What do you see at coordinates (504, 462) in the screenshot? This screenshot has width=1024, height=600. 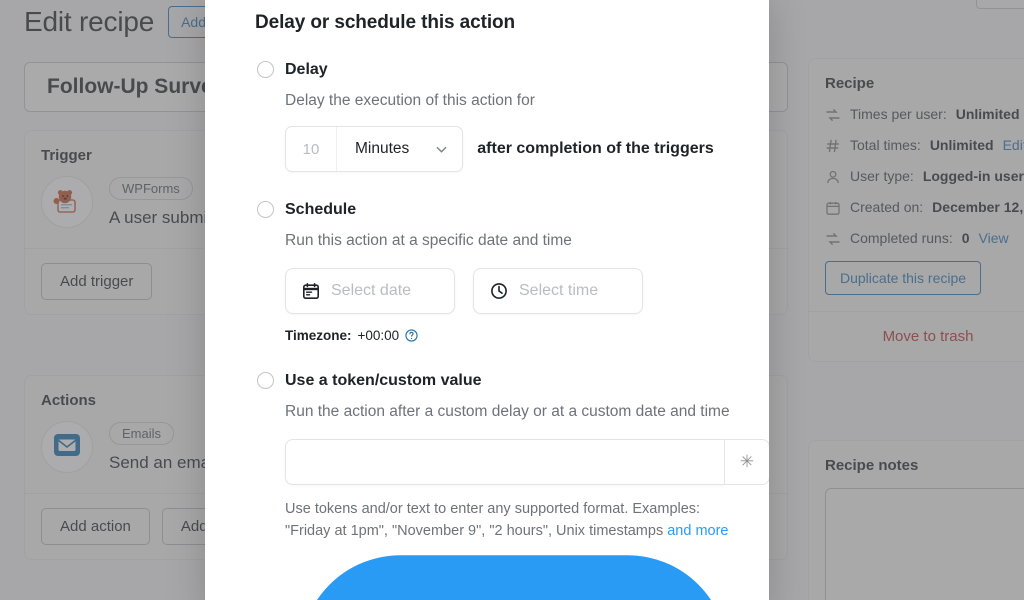 I see `token-input` at bounding box center [504, 462].